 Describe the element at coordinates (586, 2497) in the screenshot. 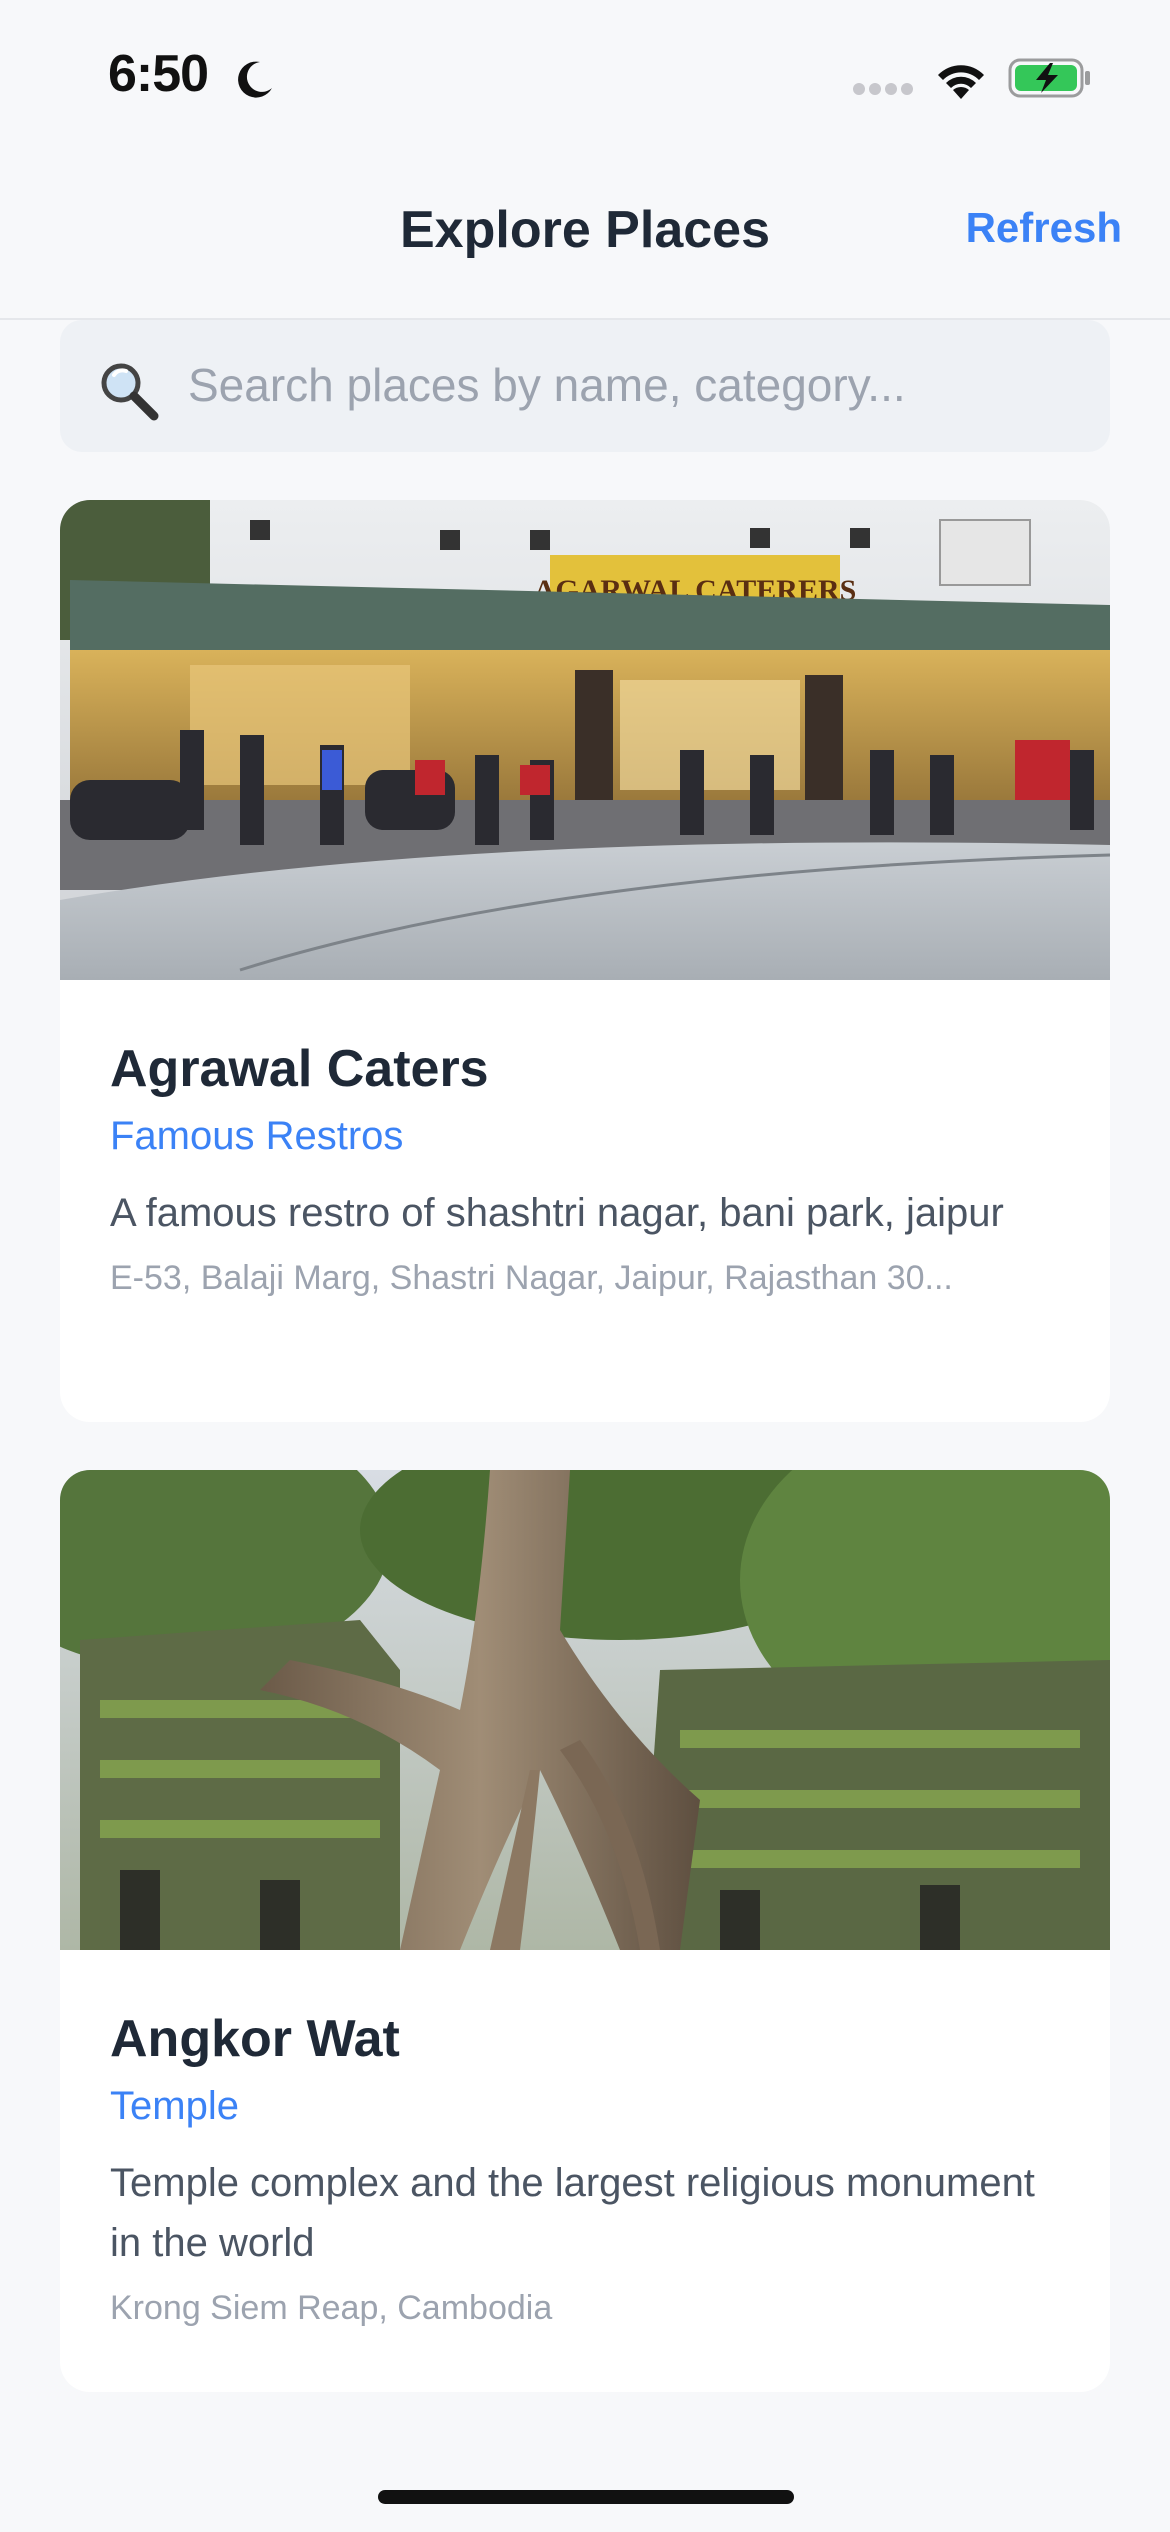

I see `home-indicator` at that location.